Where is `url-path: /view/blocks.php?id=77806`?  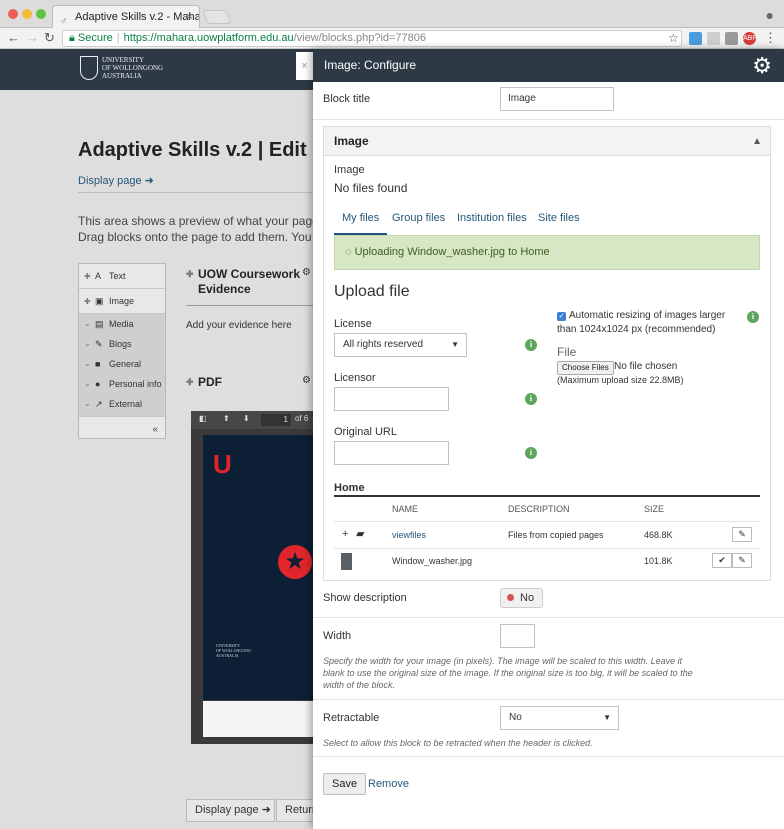 url-path: /view/blocks.php?id=77806 is located at coordinates (360, 38).